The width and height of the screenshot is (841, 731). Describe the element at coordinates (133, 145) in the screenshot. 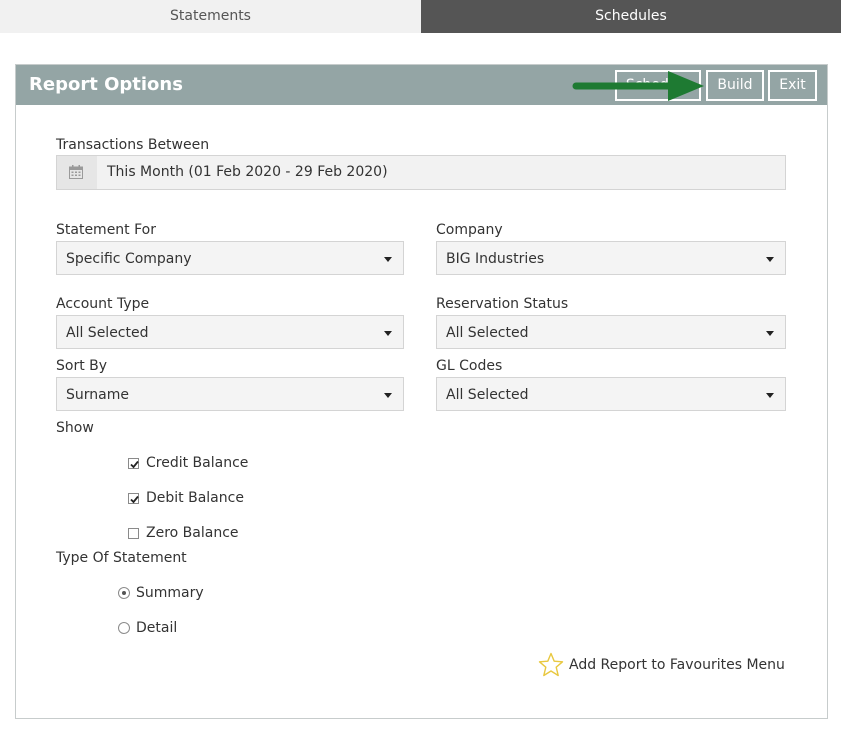

I see `transactions-between-label: Transactions Between` at that location.